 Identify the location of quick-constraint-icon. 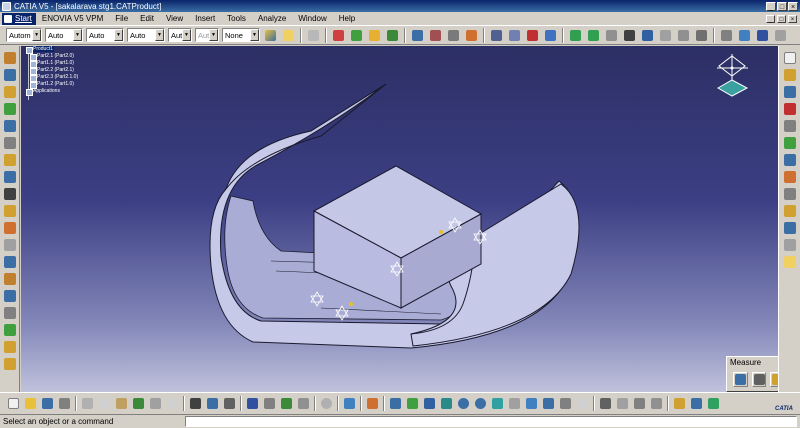
(762, 35).